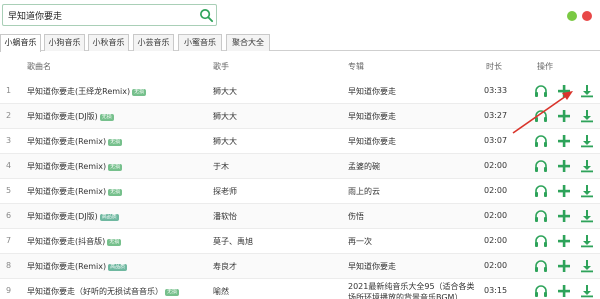 The height and width of the screenshot is (299, 600). I want to click on album-name: 再一次, so click(360, 241).